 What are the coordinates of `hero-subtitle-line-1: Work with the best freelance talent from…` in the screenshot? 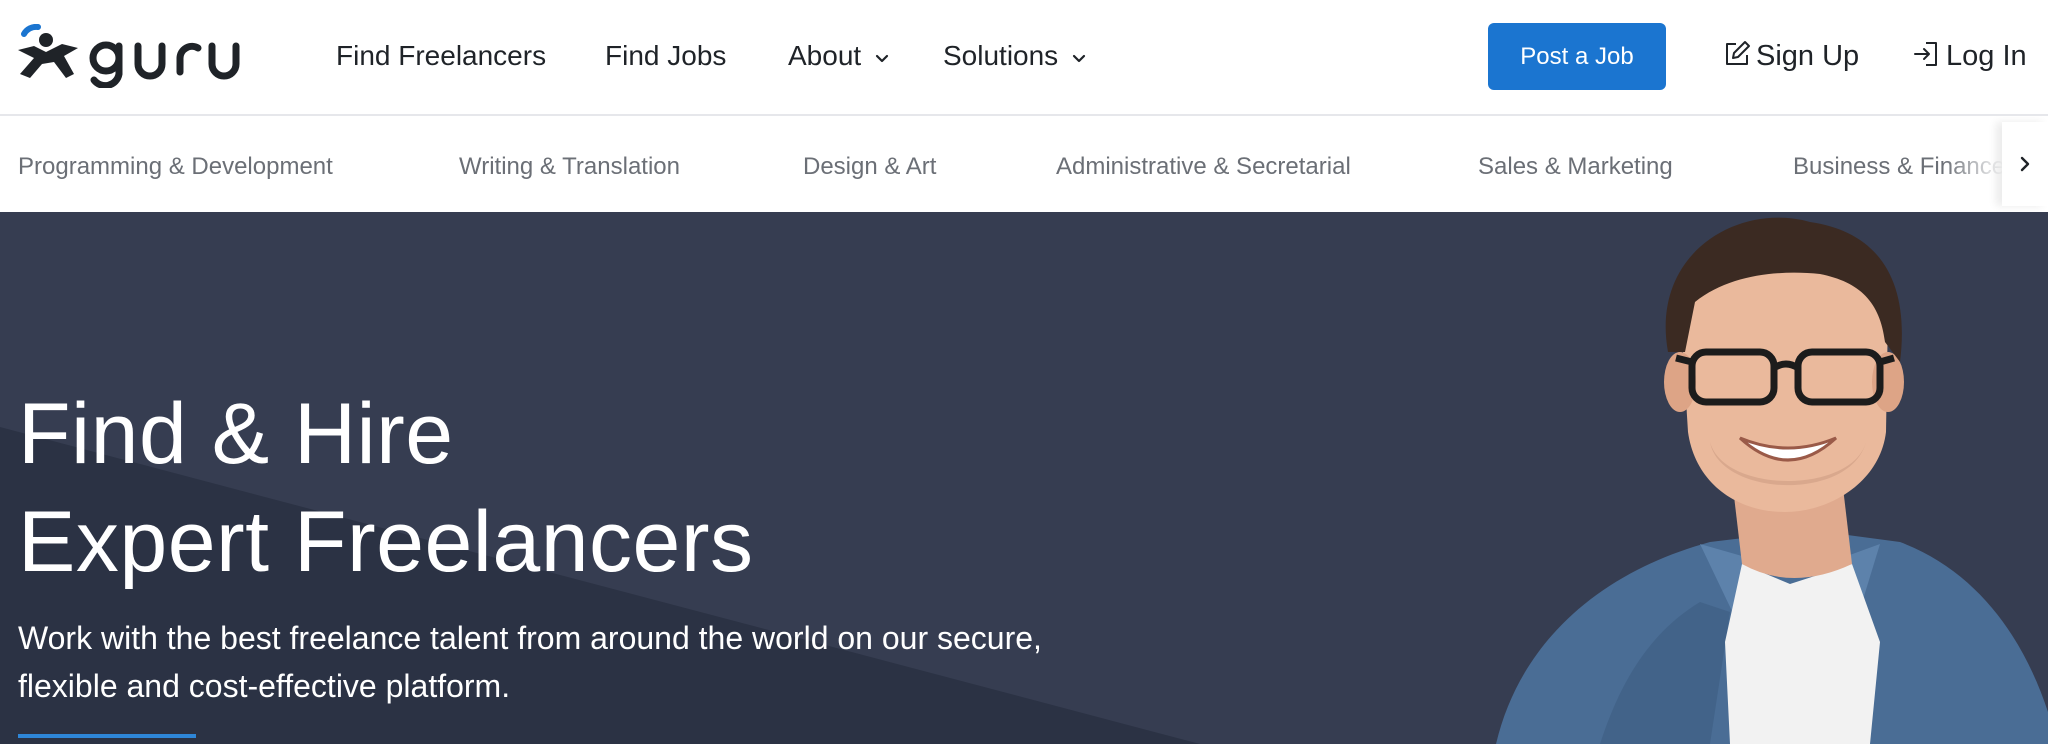 It's located at (530, 638).